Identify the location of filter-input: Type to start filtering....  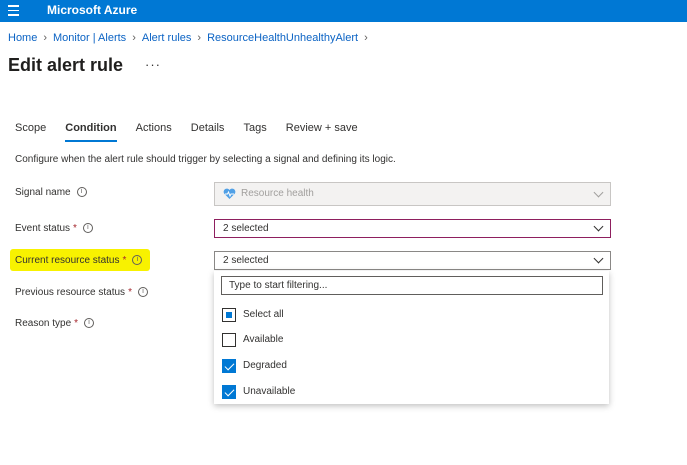
(412, 285).